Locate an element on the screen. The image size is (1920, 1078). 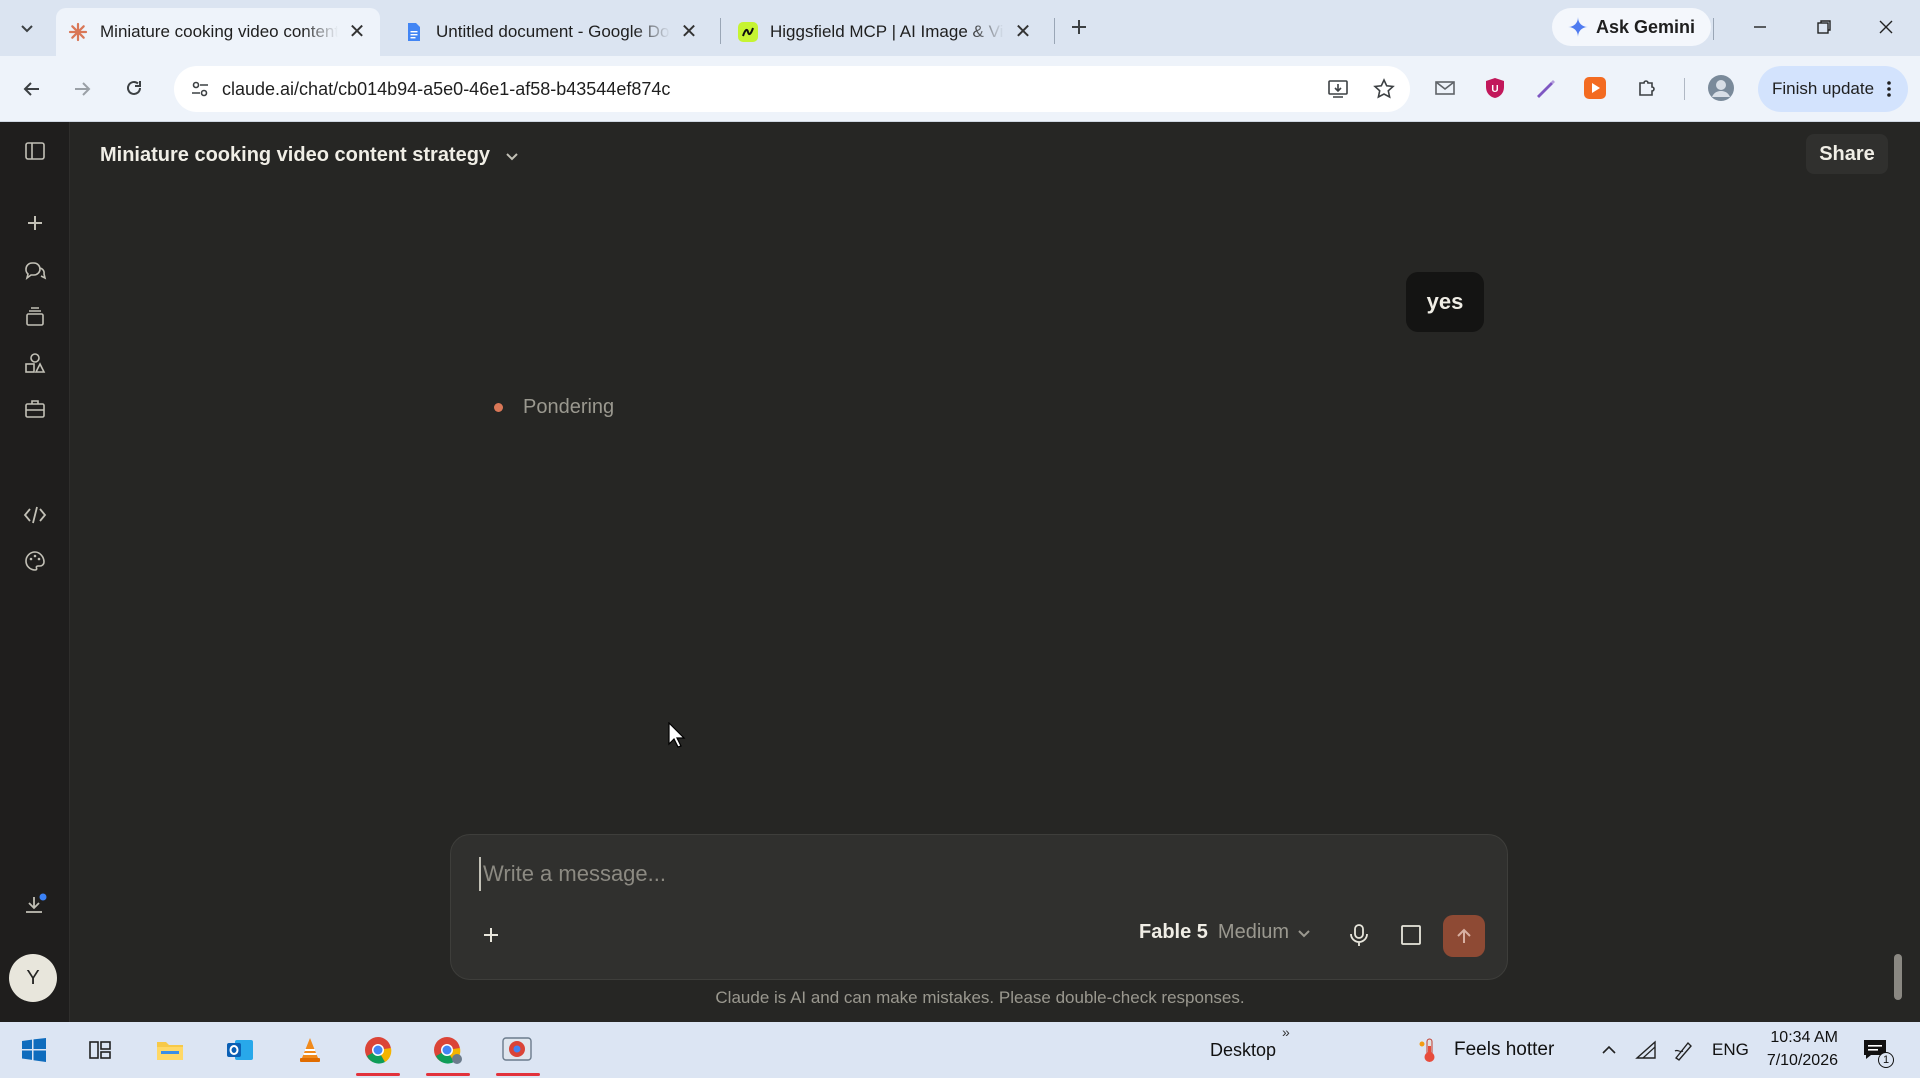
chrome-app-button is located at coordinates (518, 1053).